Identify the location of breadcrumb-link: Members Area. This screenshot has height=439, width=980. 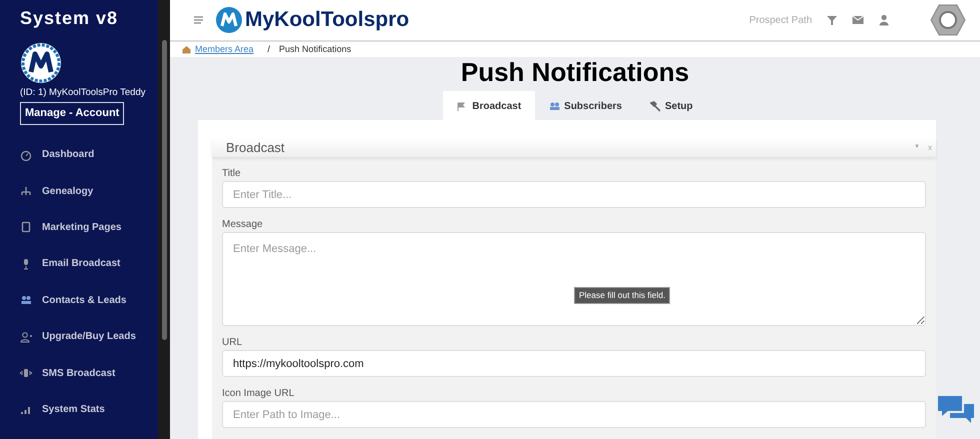
(224, 49).